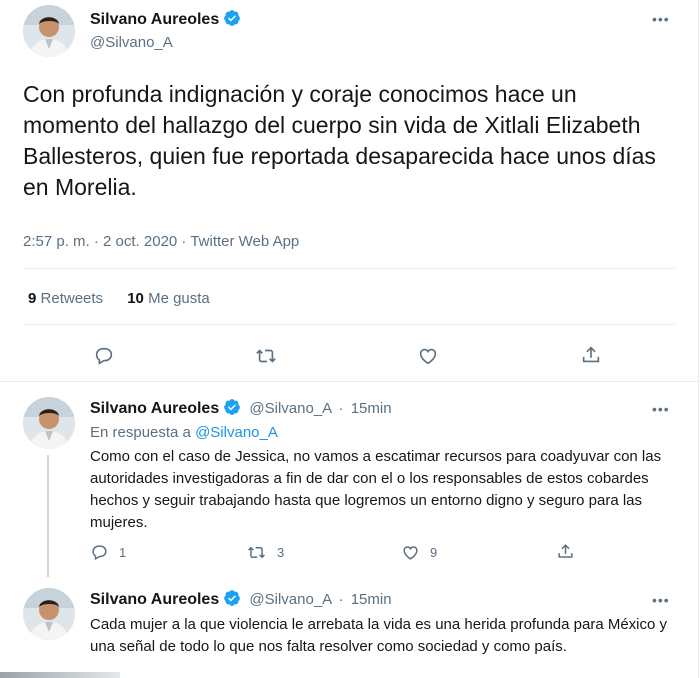  I want to click on likes-stat: 10 Me gusta, so click(168, 298).